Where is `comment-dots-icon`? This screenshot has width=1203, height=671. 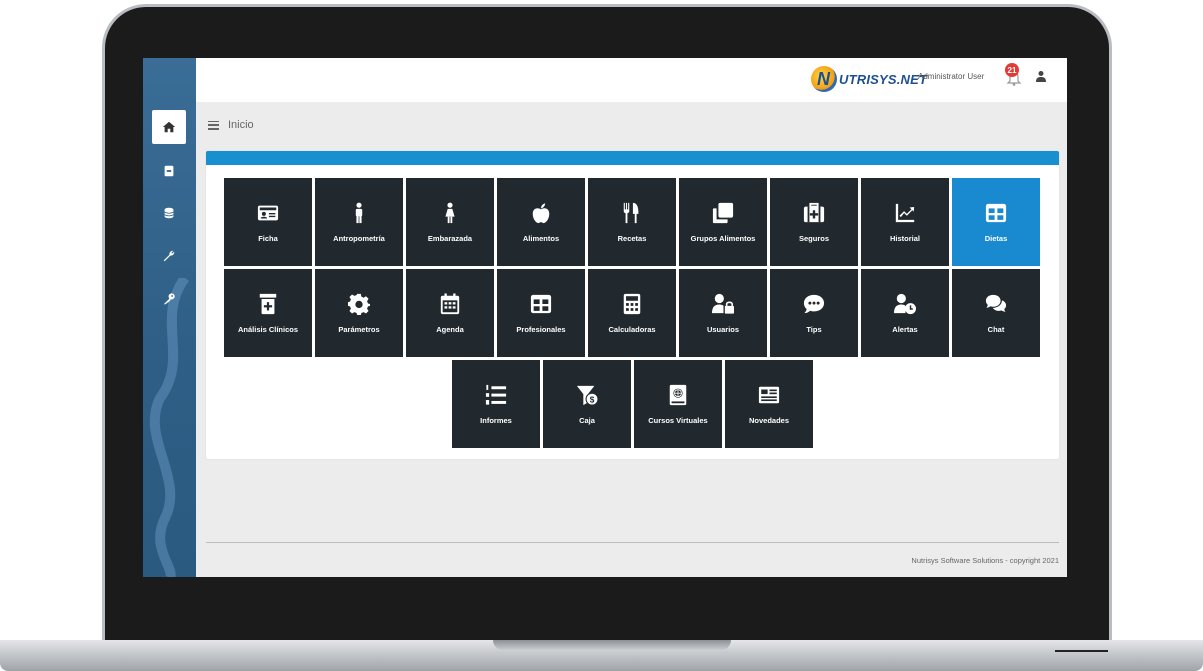
comment-dots-icon is located at coordinates (814, 303).